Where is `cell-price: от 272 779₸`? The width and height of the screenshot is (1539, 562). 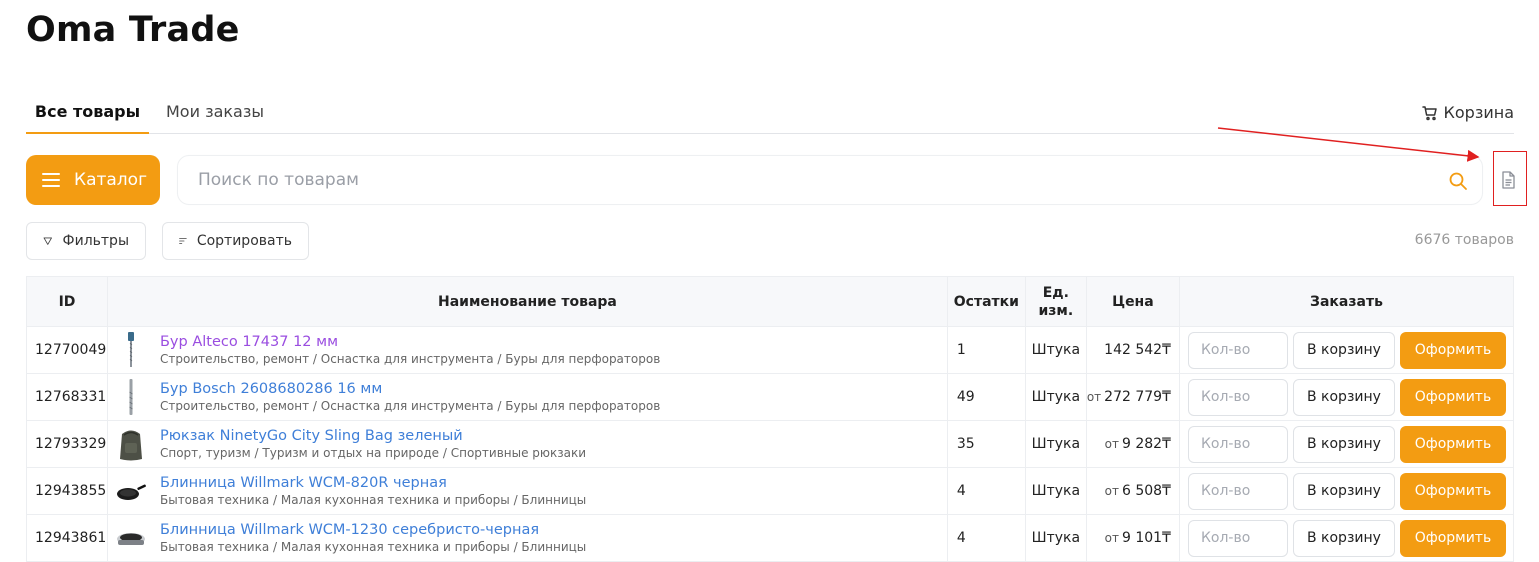 cell-price: от 272 779₸ is located at coordinates (1132, 397).